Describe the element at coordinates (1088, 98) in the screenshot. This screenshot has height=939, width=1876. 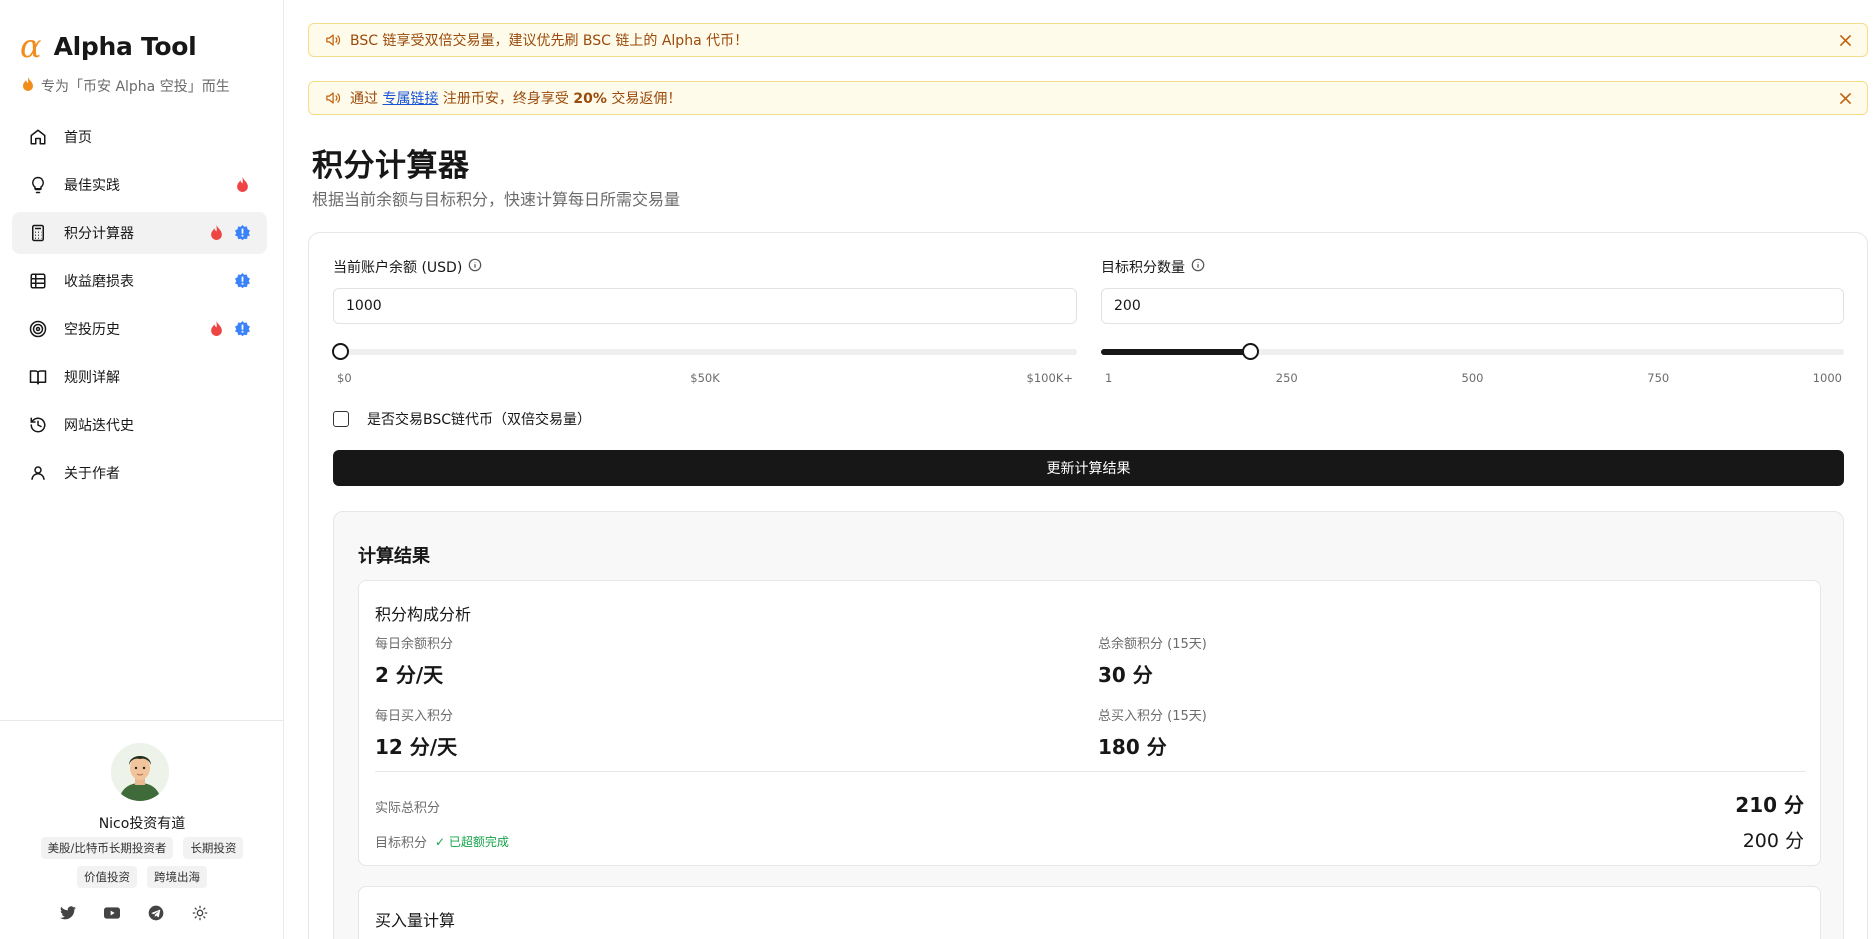
I see `referral-notice-banner: 通过 专属链接 注册币安，终身享受 20% 交易返佣！` at that location.